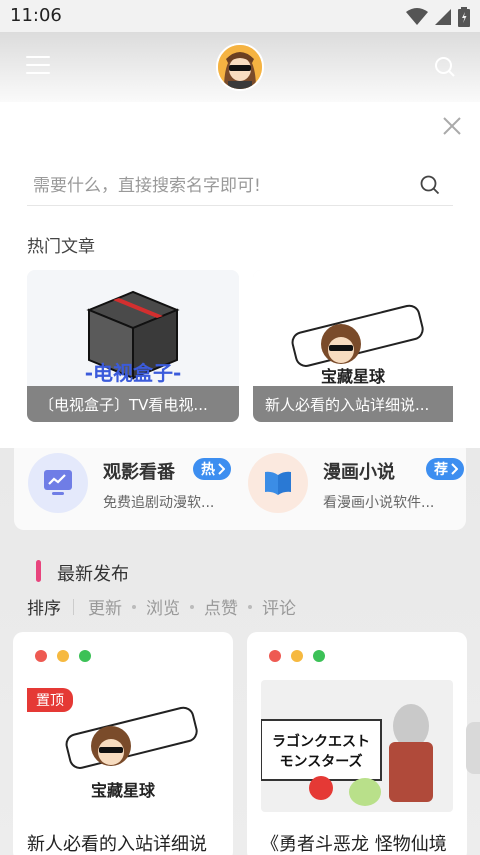  I want to click on game-cover-image: ラゴンクエスト モンスターズ, so click(357, 746).